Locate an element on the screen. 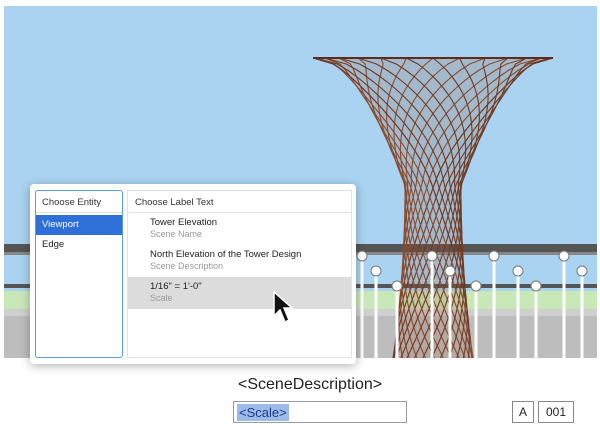  label-option-scene-name: Tower Elevation Scene Name is located at coordinates (239, 229).